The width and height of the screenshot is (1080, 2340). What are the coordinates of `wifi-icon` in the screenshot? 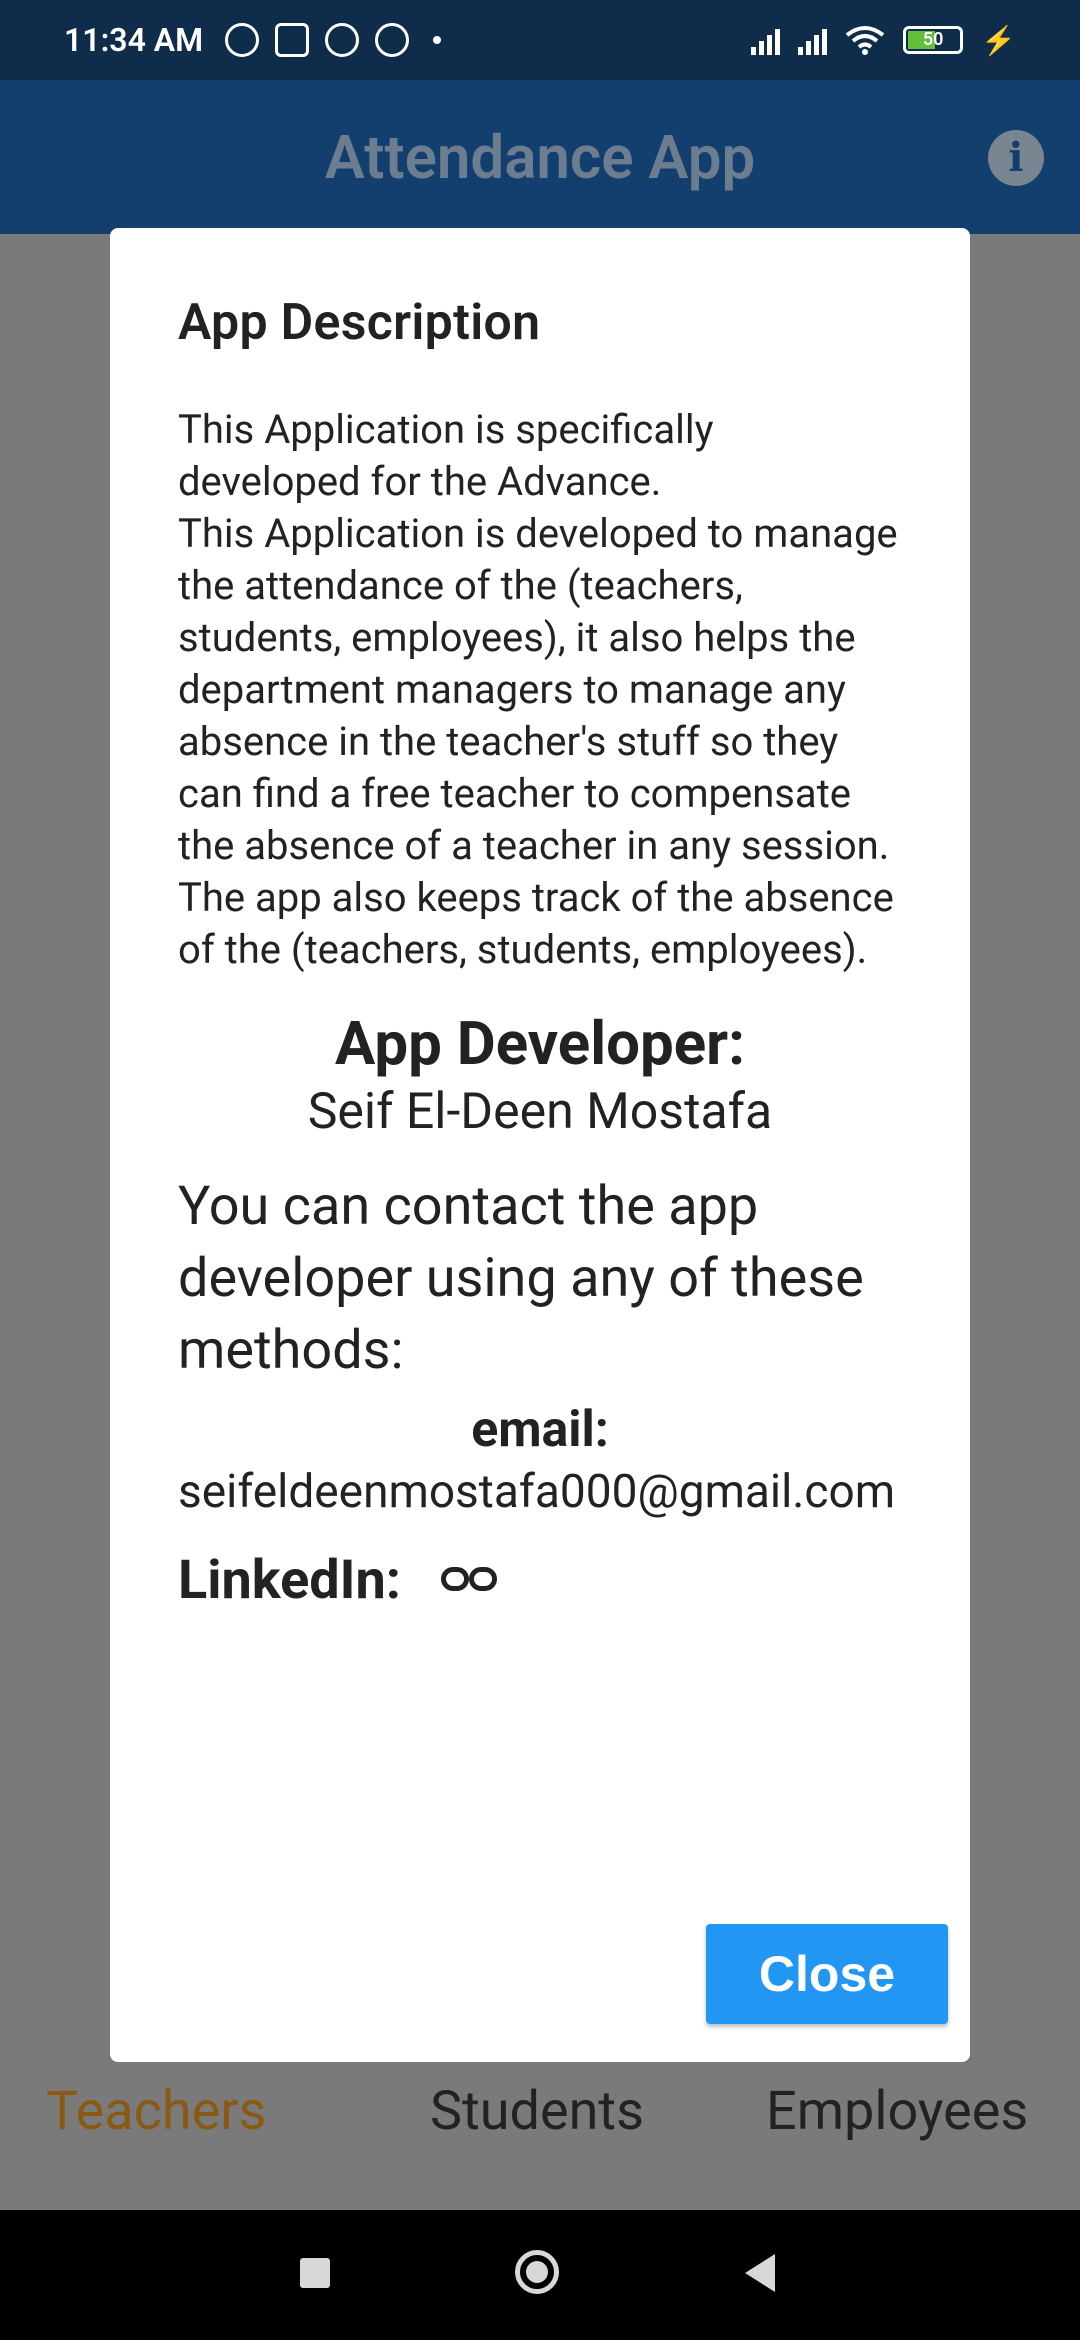 It's located at (865, 40).